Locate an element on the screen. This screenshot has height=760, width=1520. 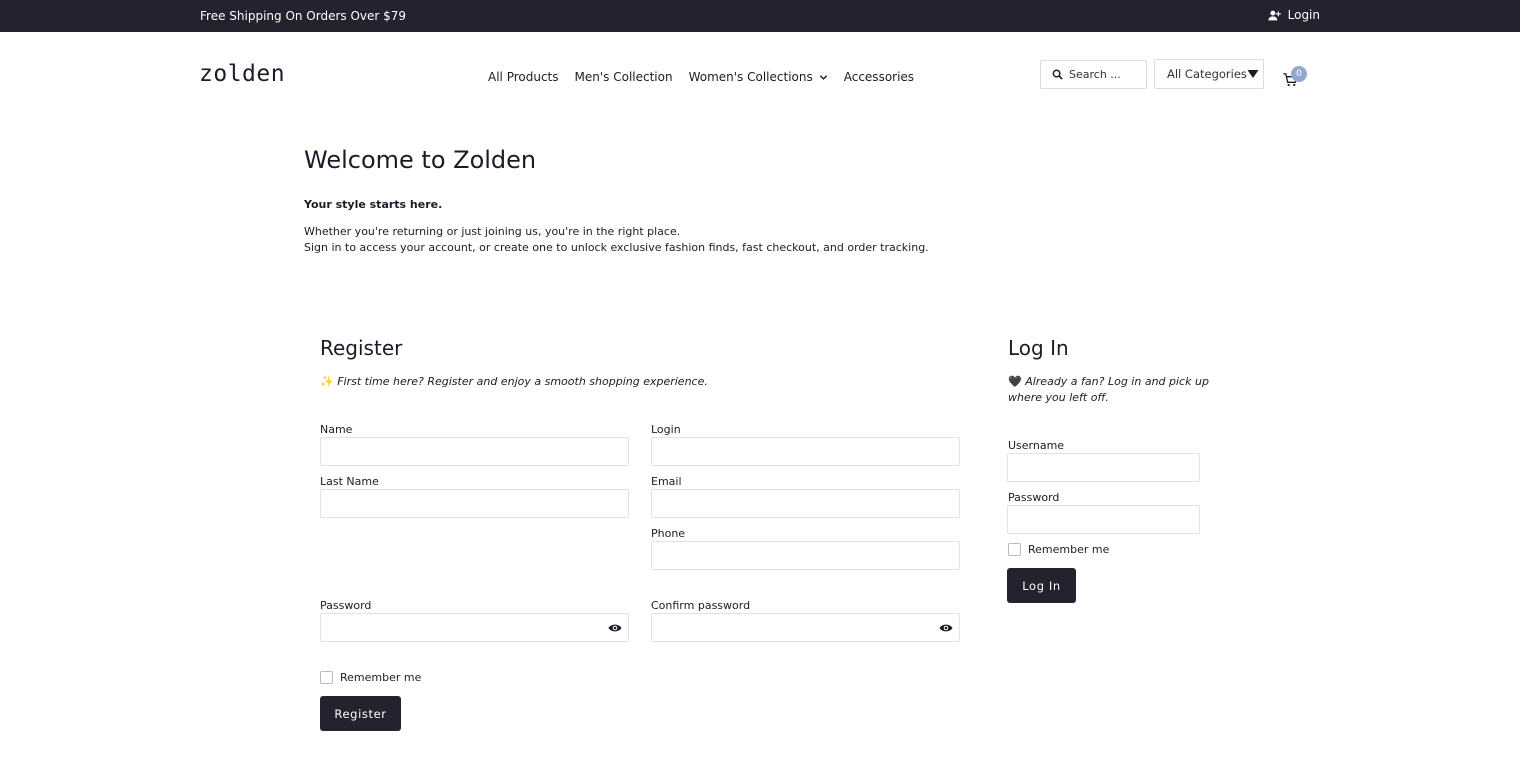
last-name-field is located at coordinates (474, 503).